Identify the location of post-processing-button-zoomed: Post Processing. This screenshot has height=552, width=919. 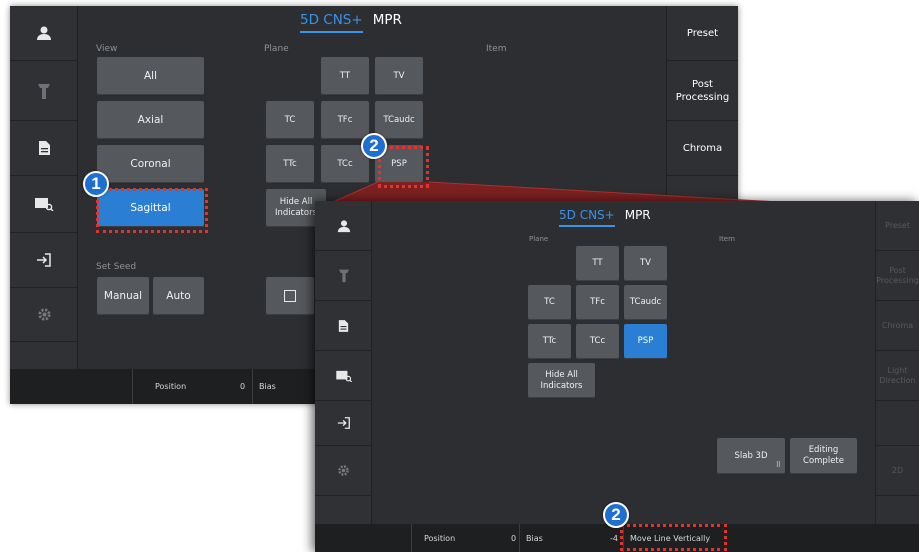
(897, 276).